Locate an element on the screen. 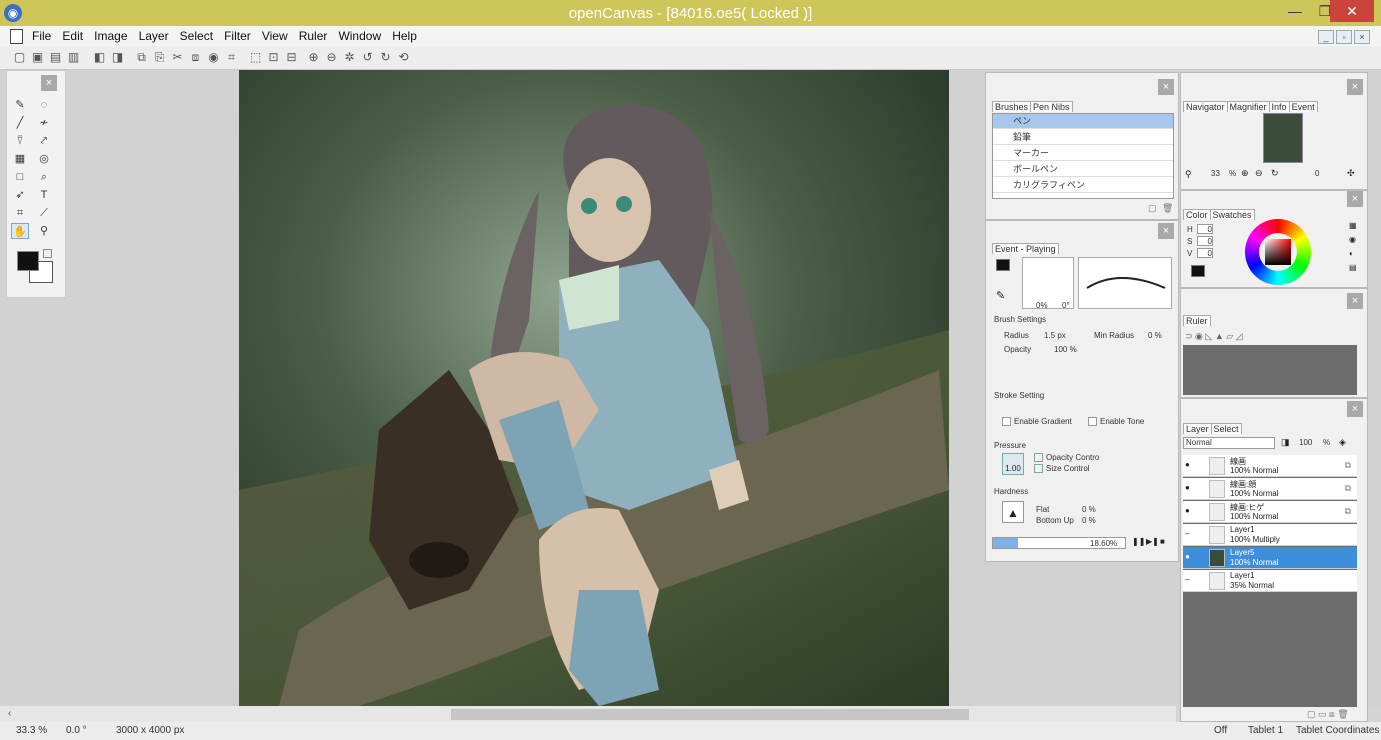  ruler-close-icon: × is located at coordinates (1355, 301).